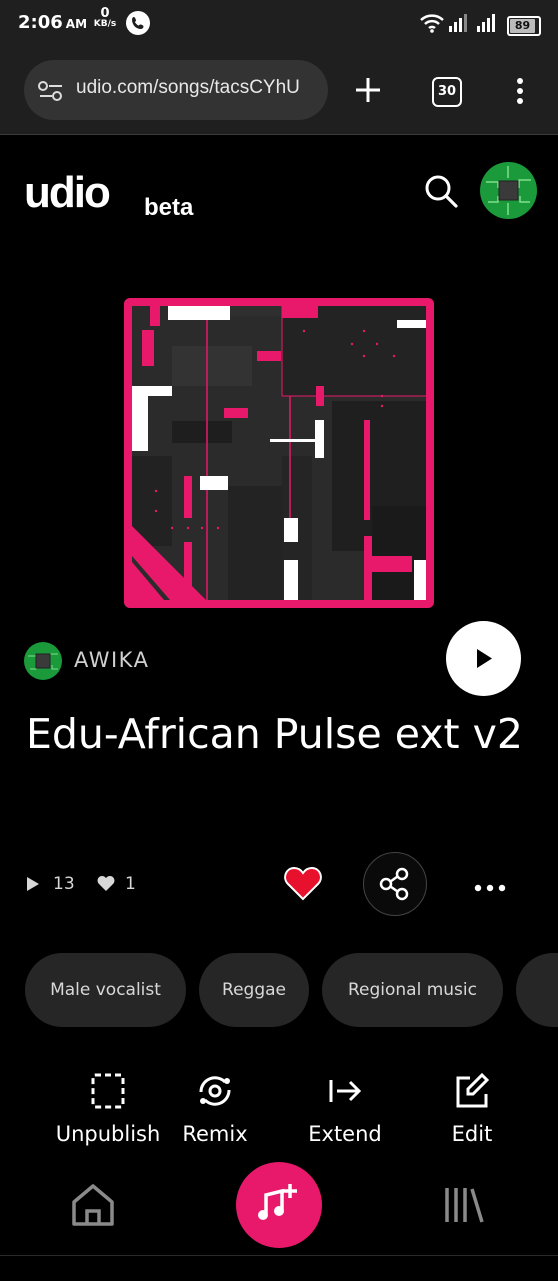 This screenshot has width=558, height=1281. I want to click on signal-icon, so click(459, 25).